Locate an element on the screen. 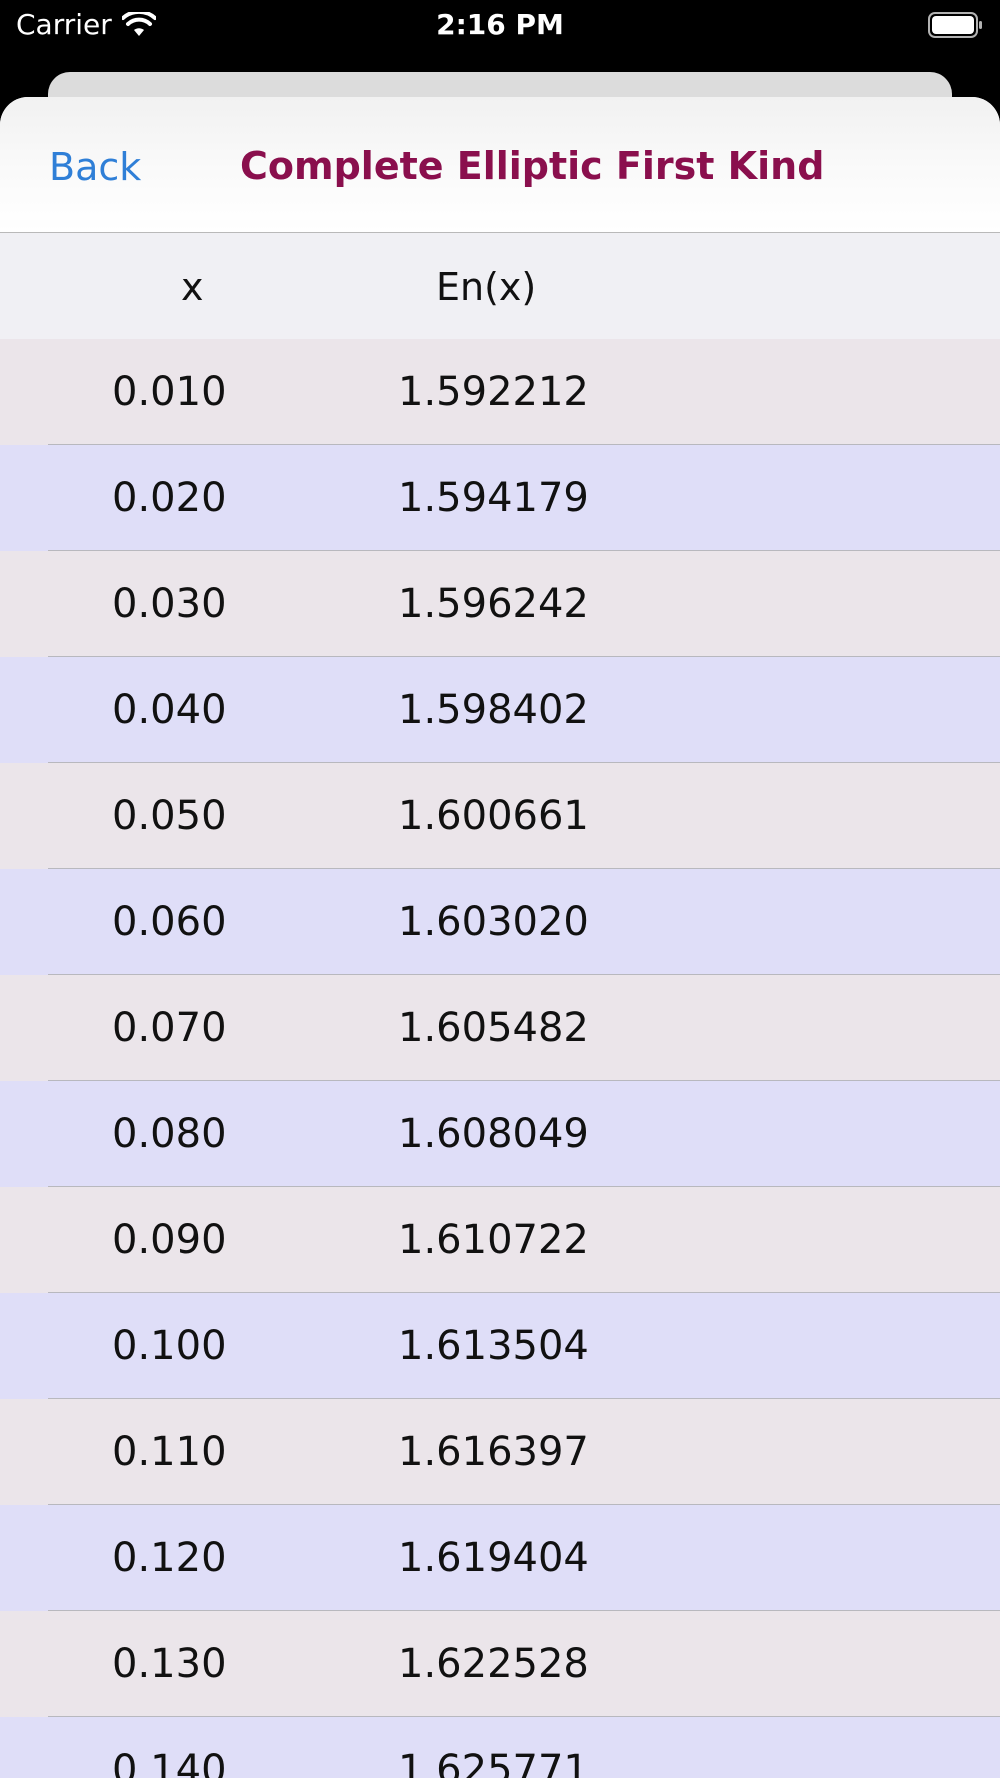  cell-en: 1.625771 is located at coordinates (493, 1762).